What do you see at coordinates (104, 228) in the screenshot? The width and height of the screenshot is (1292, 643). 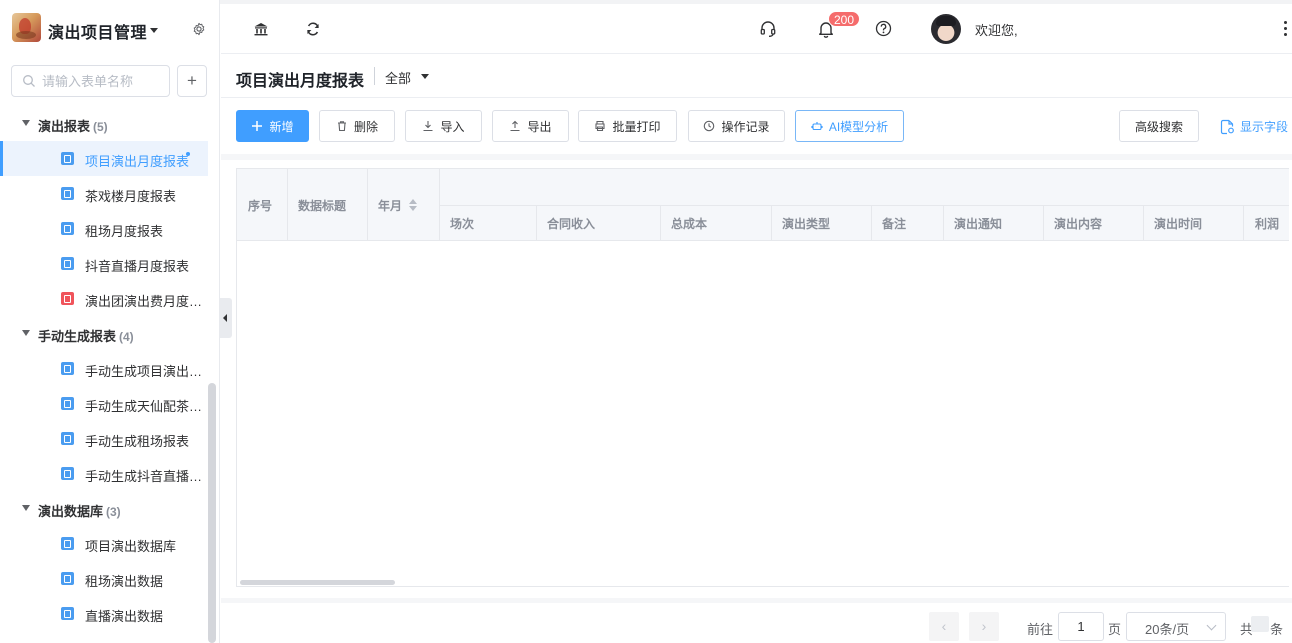 I see `tree-item-rental-monthly-report: 租场月度报表` at bounding box center [104, 228].